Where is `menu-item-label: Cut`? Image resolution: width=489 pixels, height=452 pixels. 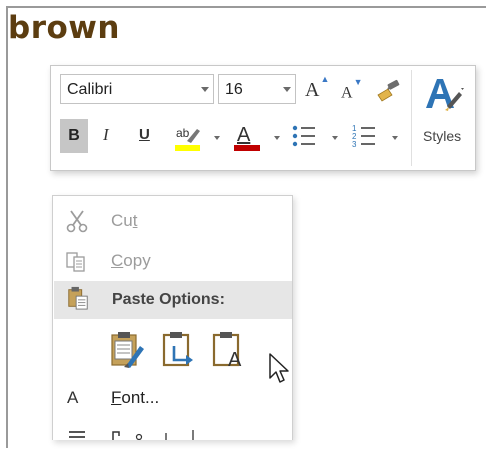 menu-item-label: Cut is located at coordinates (124, 220).